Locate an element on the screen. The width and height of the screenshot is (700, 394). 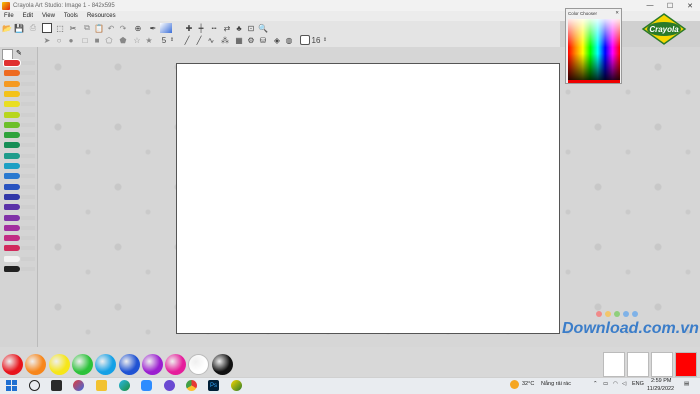
horizontal-line-icon: ┅ is located at coordinates (214, 28).